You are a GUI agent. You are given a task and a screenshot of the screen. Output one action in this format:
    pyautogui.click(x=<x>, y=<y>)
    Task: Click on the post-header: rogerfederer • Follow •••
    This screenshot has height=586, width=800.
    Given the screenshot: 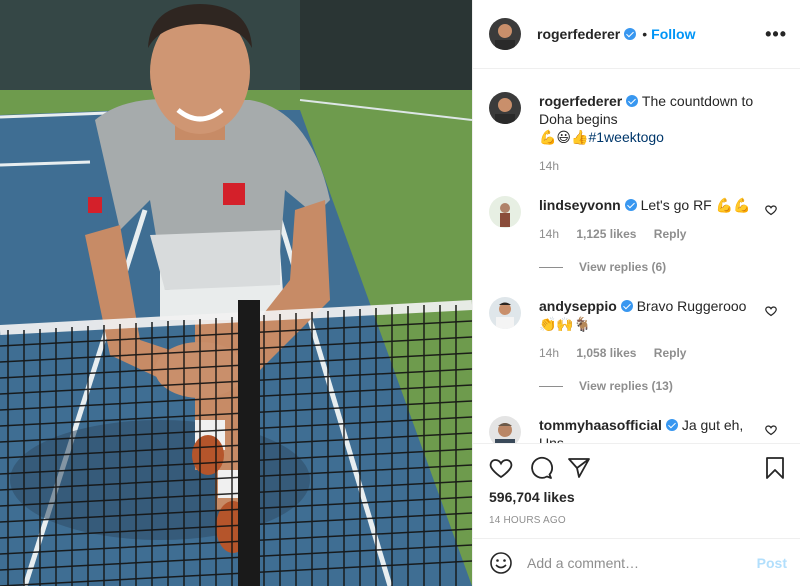 What is the action you would take?
    pyautogui.click(x=636, y=34)
    